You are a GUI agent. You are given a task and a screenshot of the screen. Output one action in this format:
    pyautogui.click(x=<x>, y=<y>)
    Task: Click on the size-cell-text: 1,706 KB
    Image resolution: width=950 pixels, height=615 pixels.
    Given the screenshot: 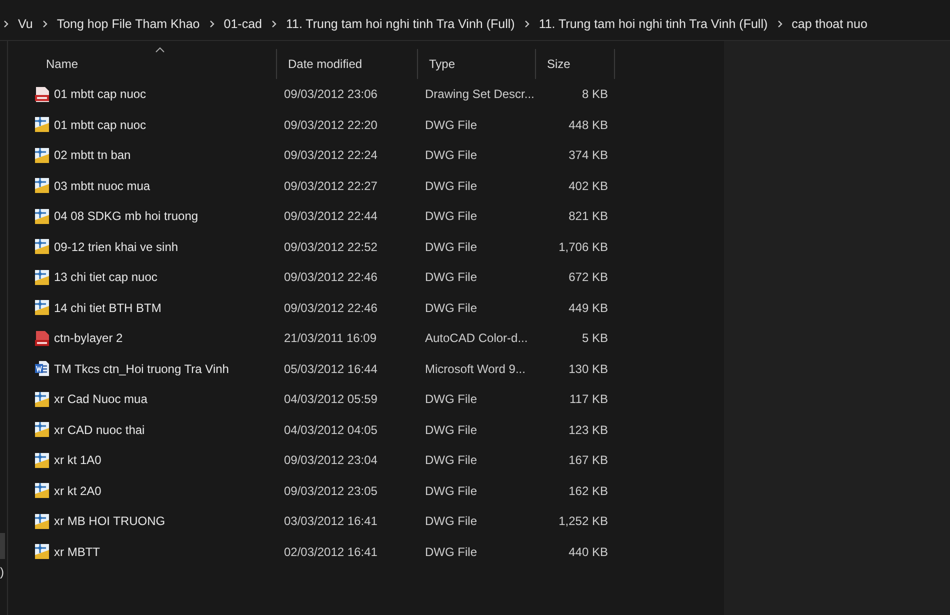 What is the action you would take?
    pyautogui.click(x=583, y=247)
    